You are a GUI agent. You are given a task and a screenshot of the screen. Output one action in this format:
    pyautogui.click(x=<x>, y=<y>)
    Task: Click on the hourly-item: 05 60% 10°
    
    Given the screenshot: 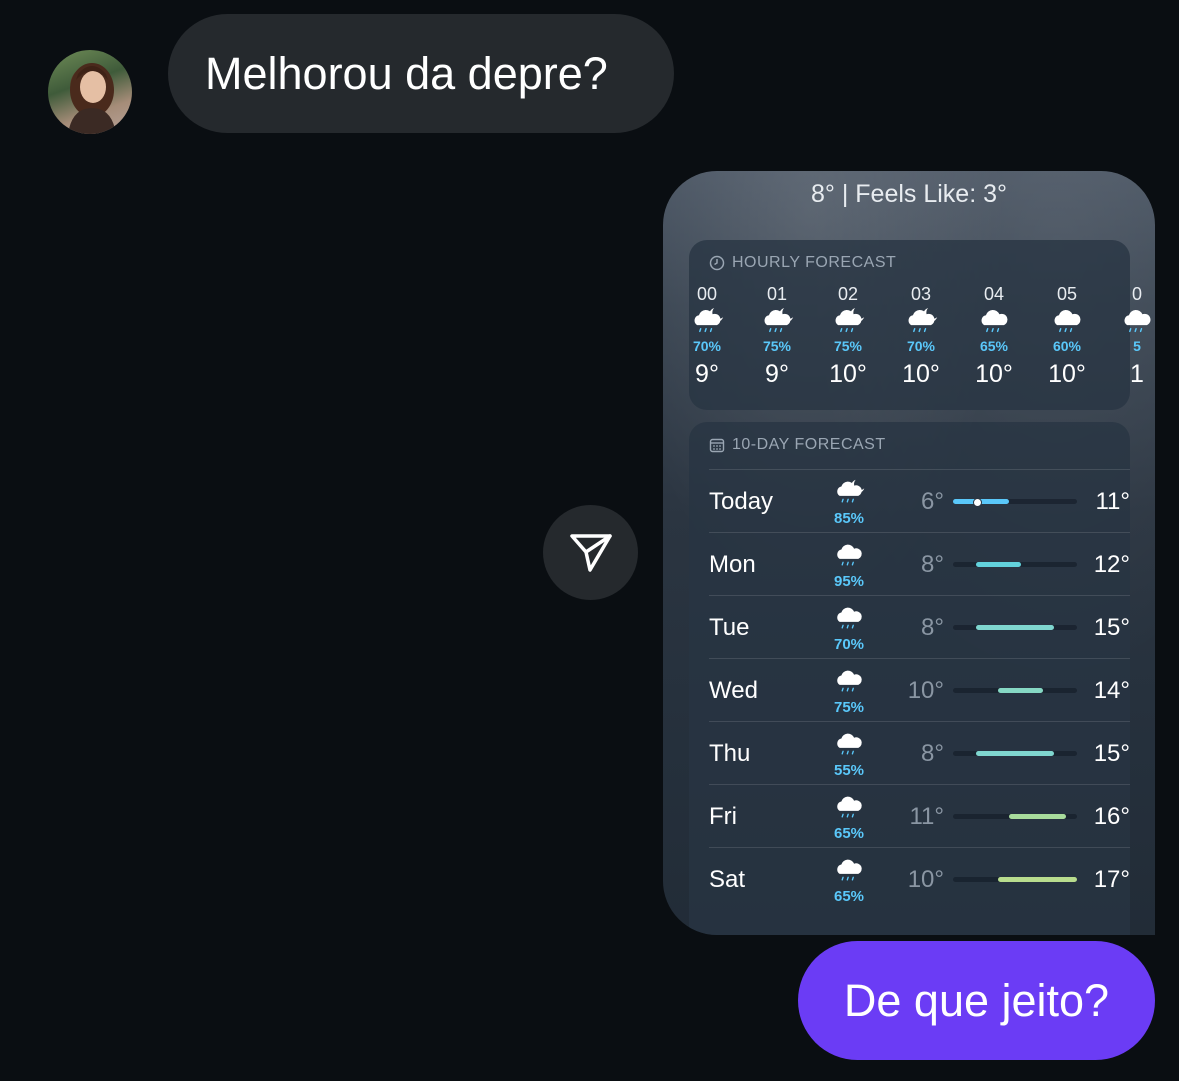 What is the action you would take?
    pyautogui.click(x=1067, y=336)
    